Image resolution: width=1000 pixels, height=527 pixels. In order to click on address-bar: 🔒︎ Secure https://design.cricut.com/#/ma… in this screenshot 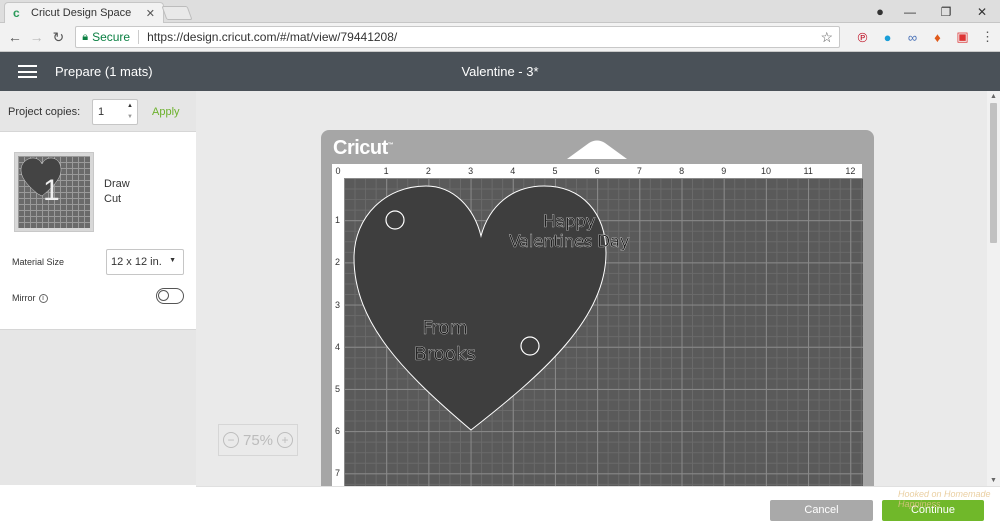, I will do `click(457, 37)`.